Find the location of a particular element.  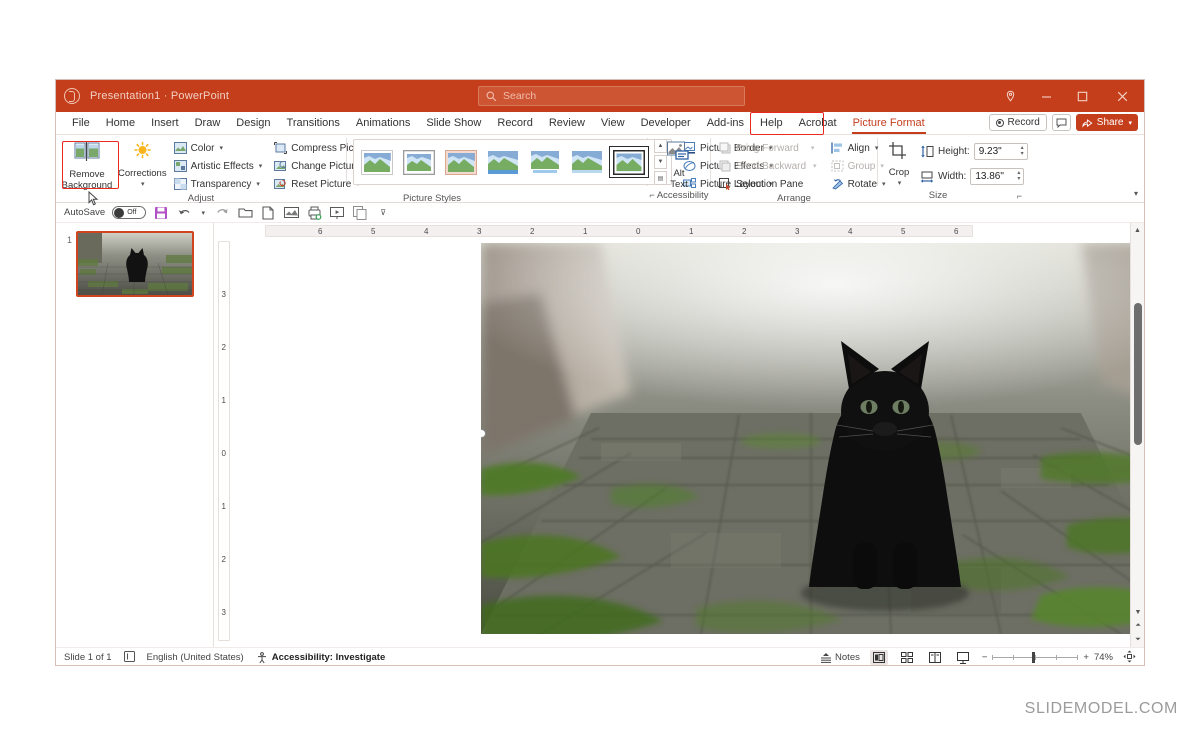

zoom-in-button: + is located at coordinates (1086, 657).